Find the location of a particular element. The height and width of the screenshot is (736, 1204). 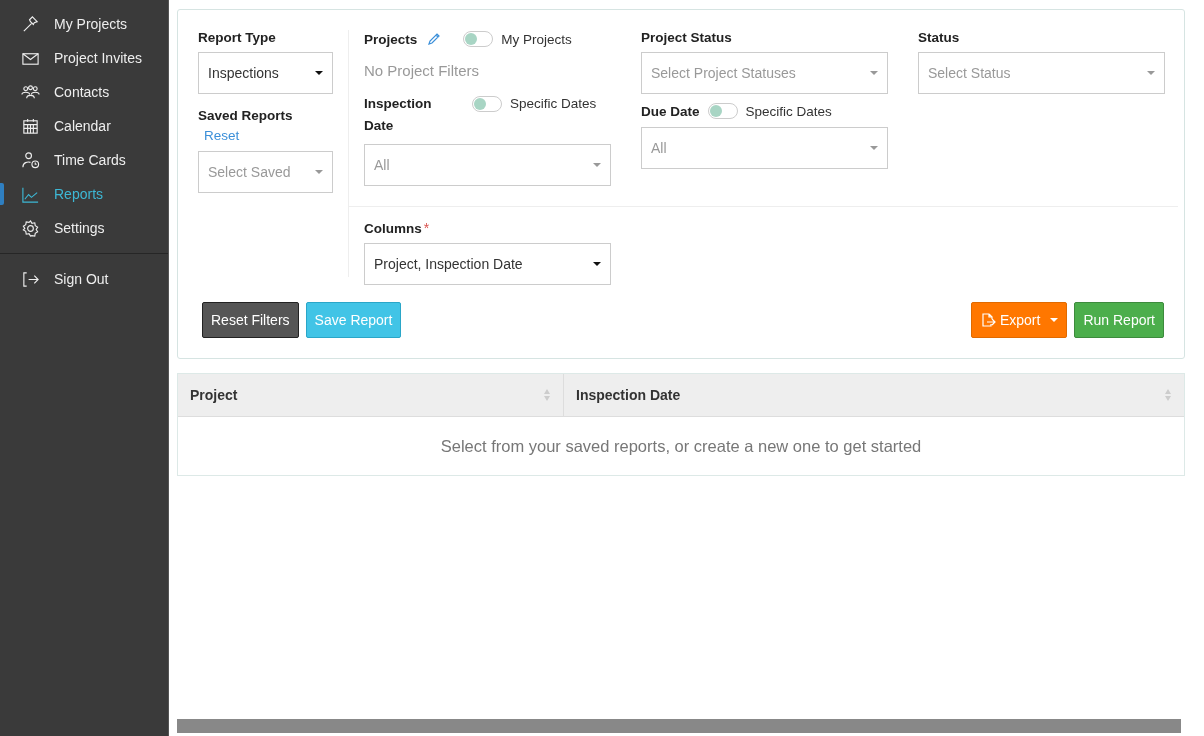

sidebar-item: Project Invites is located at coordinates (84, 58).